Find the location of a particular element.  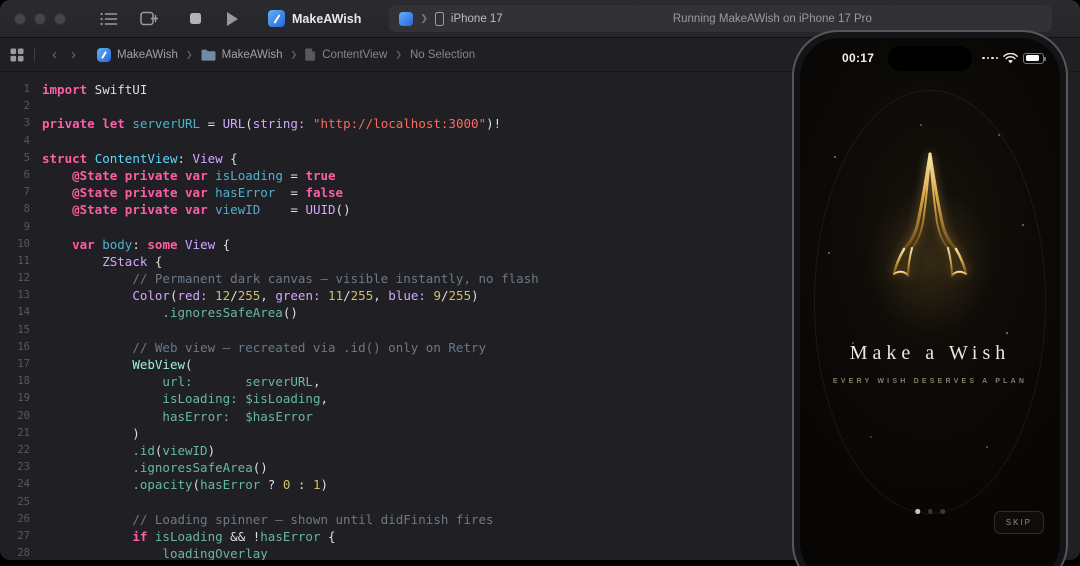

breadcrumb-group: MakeAWish is located at coordinates (252, 55).